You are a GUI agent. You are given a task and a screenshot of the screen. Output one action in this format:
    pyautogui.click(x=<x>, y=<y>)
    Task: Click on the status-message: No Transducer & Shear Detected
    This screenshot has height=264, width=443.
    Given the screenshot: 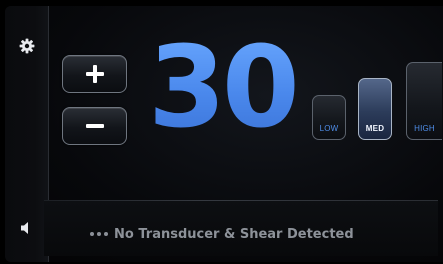 What is the action you would take?
    pyautogui.click(x=234, y=234)
    